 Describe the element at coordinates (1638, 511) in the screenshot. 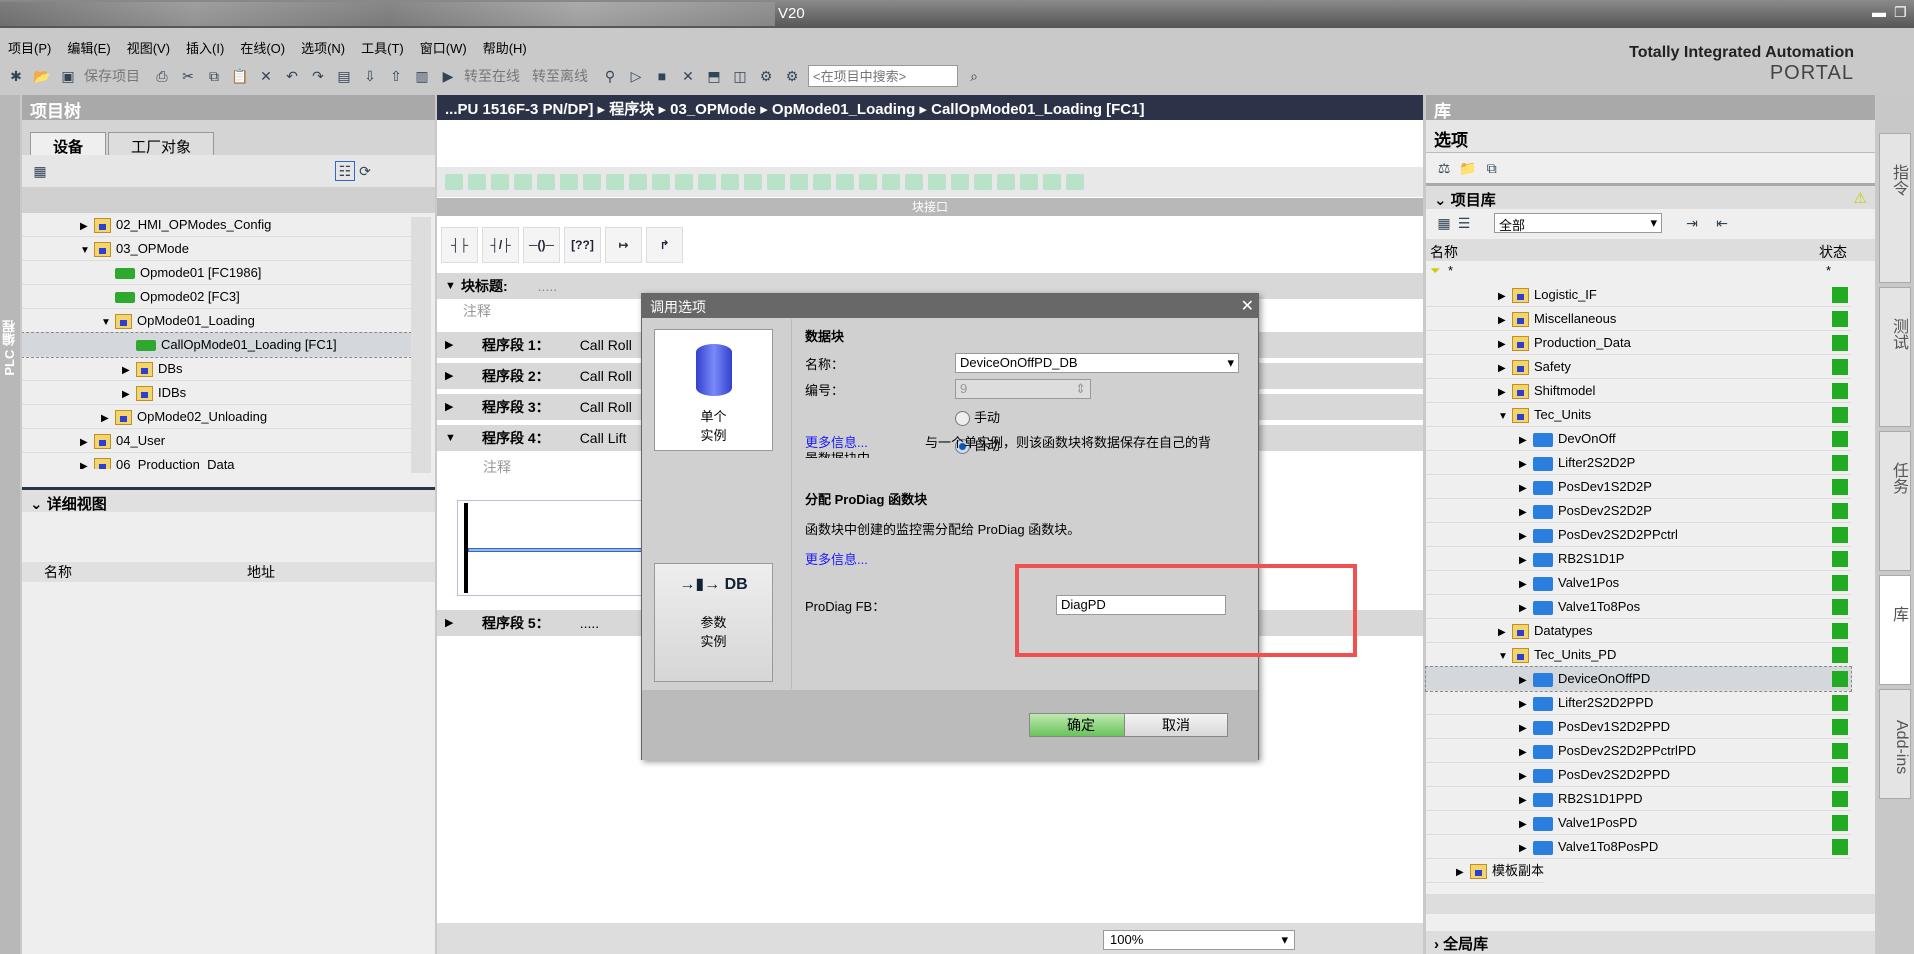

I see `library-item: ▶ PosDev2S2D2P` at that location.